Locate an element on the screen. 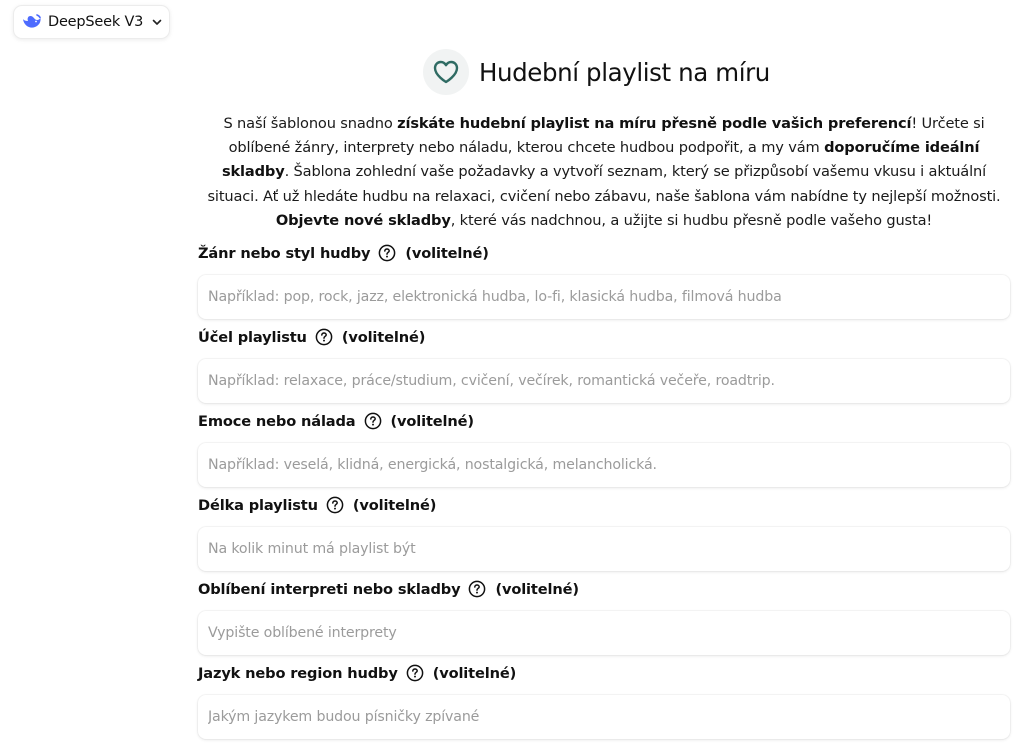 Image resolution: width=1024 pixels, height=745 pixels. field-genre: Žánr nebo styl hudby (volitelné) is located at coordinates (604, 280).